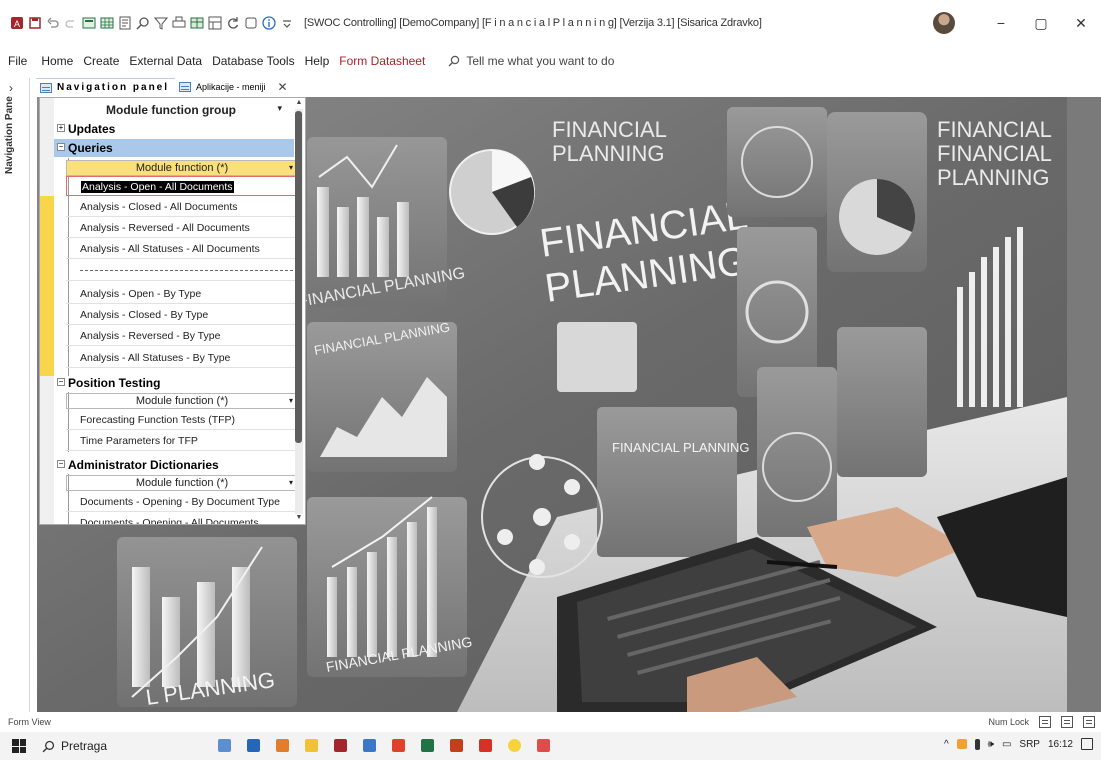  Describe the element at coordinates (143, 23) in the screenshot. I see `find-icon` at that location.